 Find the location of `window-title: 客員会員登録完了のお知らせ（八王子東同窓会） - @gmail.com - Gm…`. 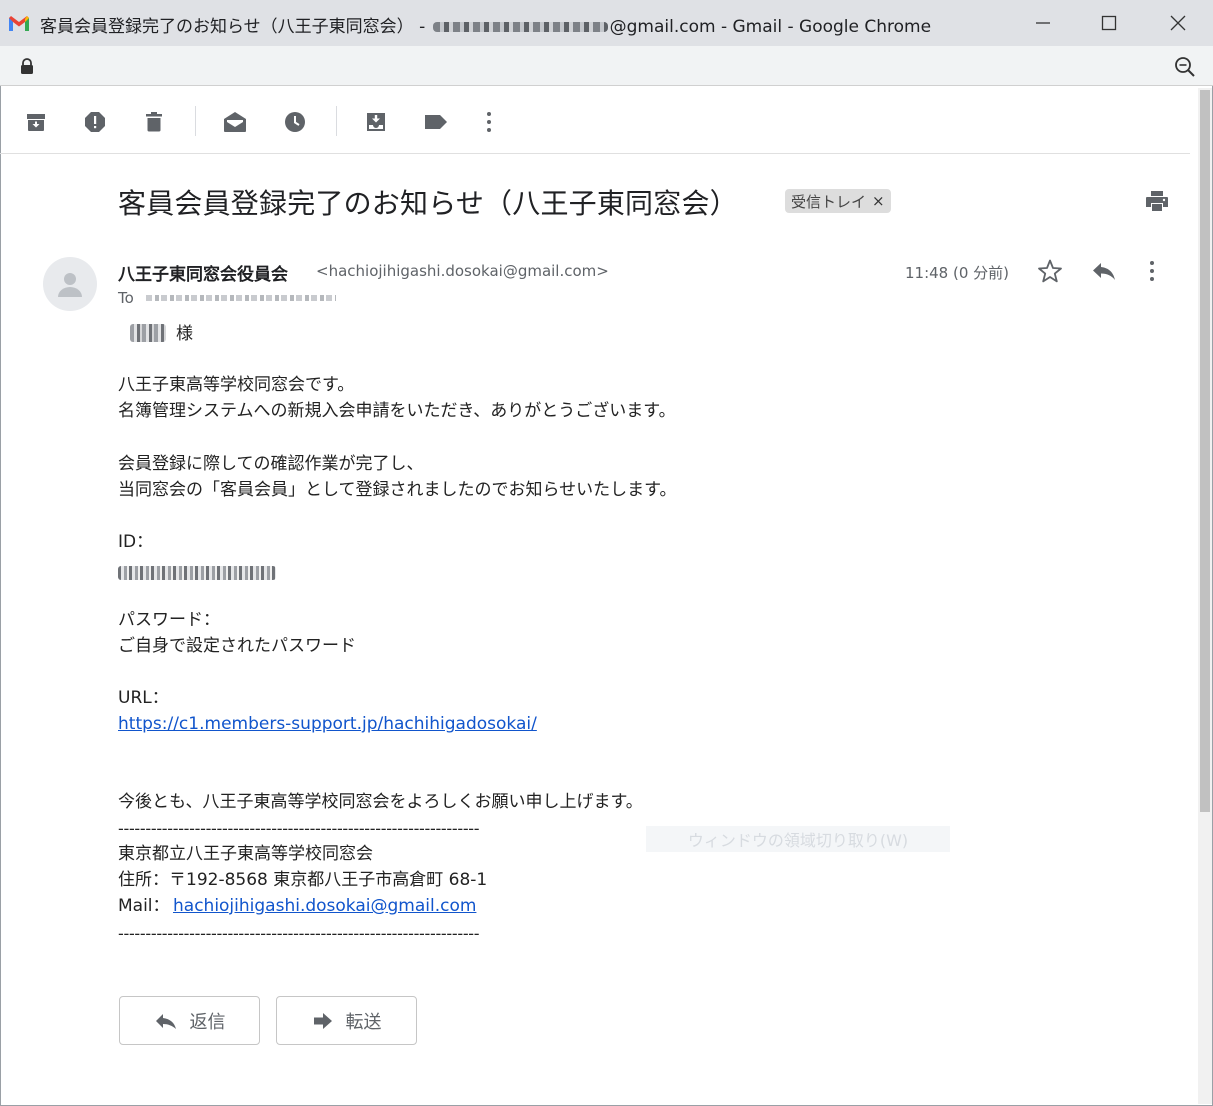

window-title: 客員会員登録完了のお知らせ（八王子東同窓会） - @gmail.com - Gm… is located at coordinates (485, 24).